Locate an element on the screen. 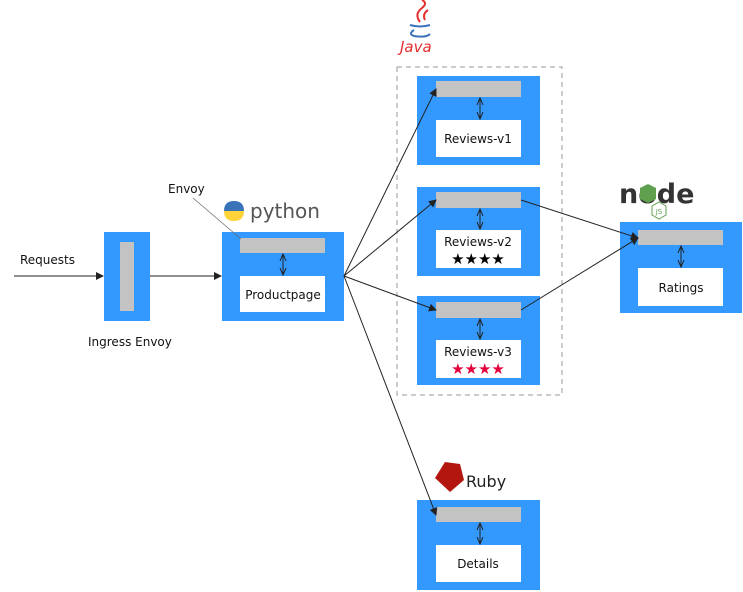 This screenshot has width=743, height=592. ratings-box: Ratings is located at coordinates (681, 267).